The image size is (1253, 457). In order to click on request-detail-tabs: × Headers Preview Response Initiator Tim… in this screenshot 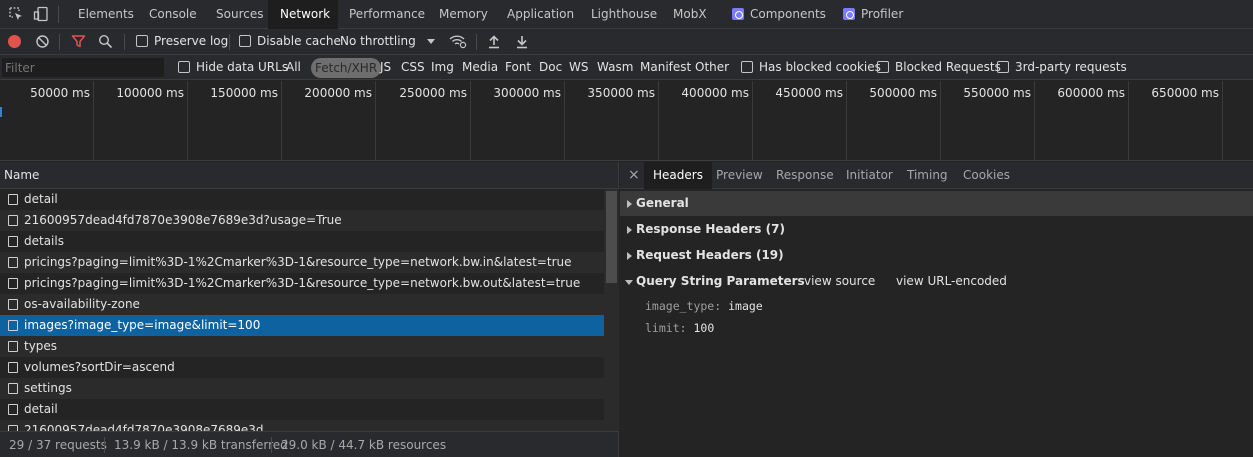, I will do `click(936, 175)`.